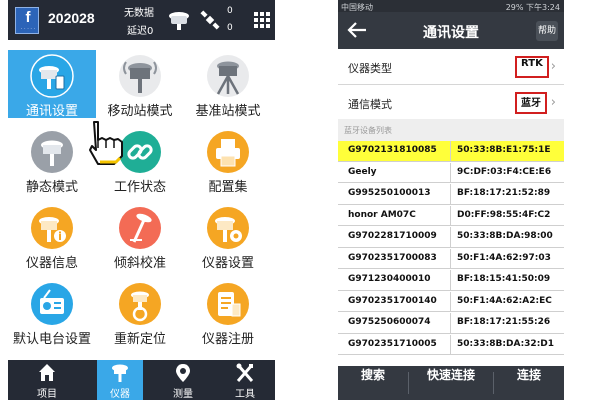 Image resolution: width=600 pixels, height=400 pixels. I want to click on bluetooth-list-header: 蓝牙设备列表, so click(451, 130).